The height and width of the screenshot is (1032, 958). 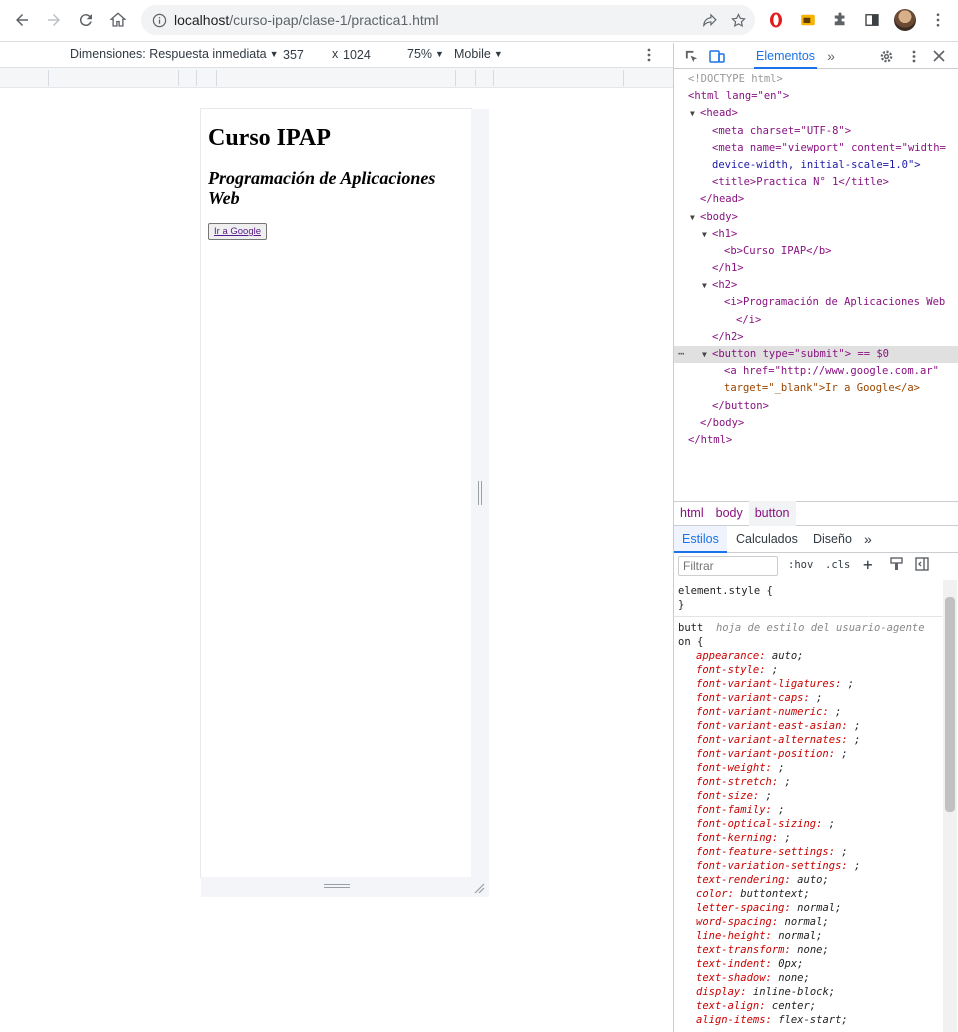 I want to click on share-icon, so click(x=709, y=20).